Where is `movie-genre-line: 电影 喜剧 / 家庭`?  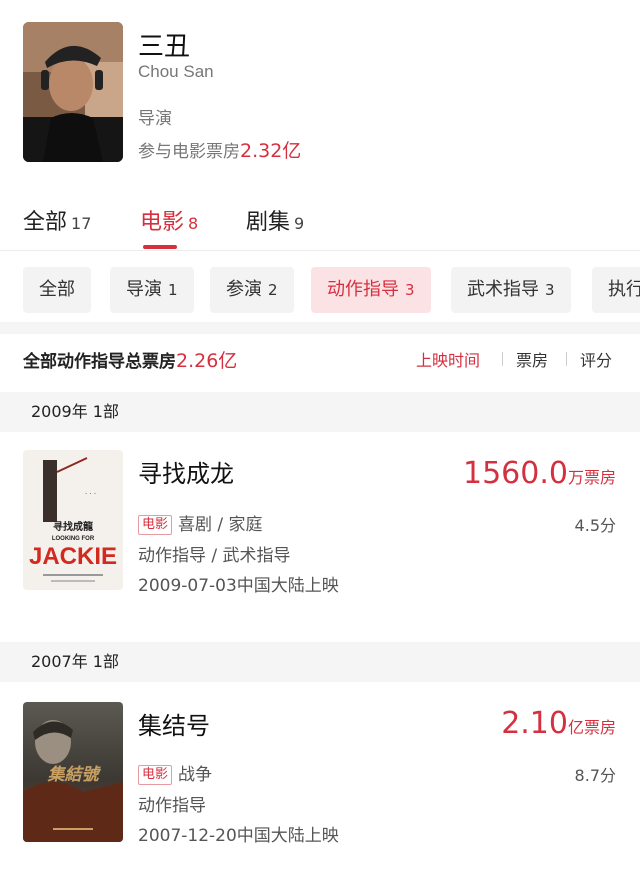
movie-genre-line: 电影 喜剧 / 家庭 is located at coordinates (200, 522).